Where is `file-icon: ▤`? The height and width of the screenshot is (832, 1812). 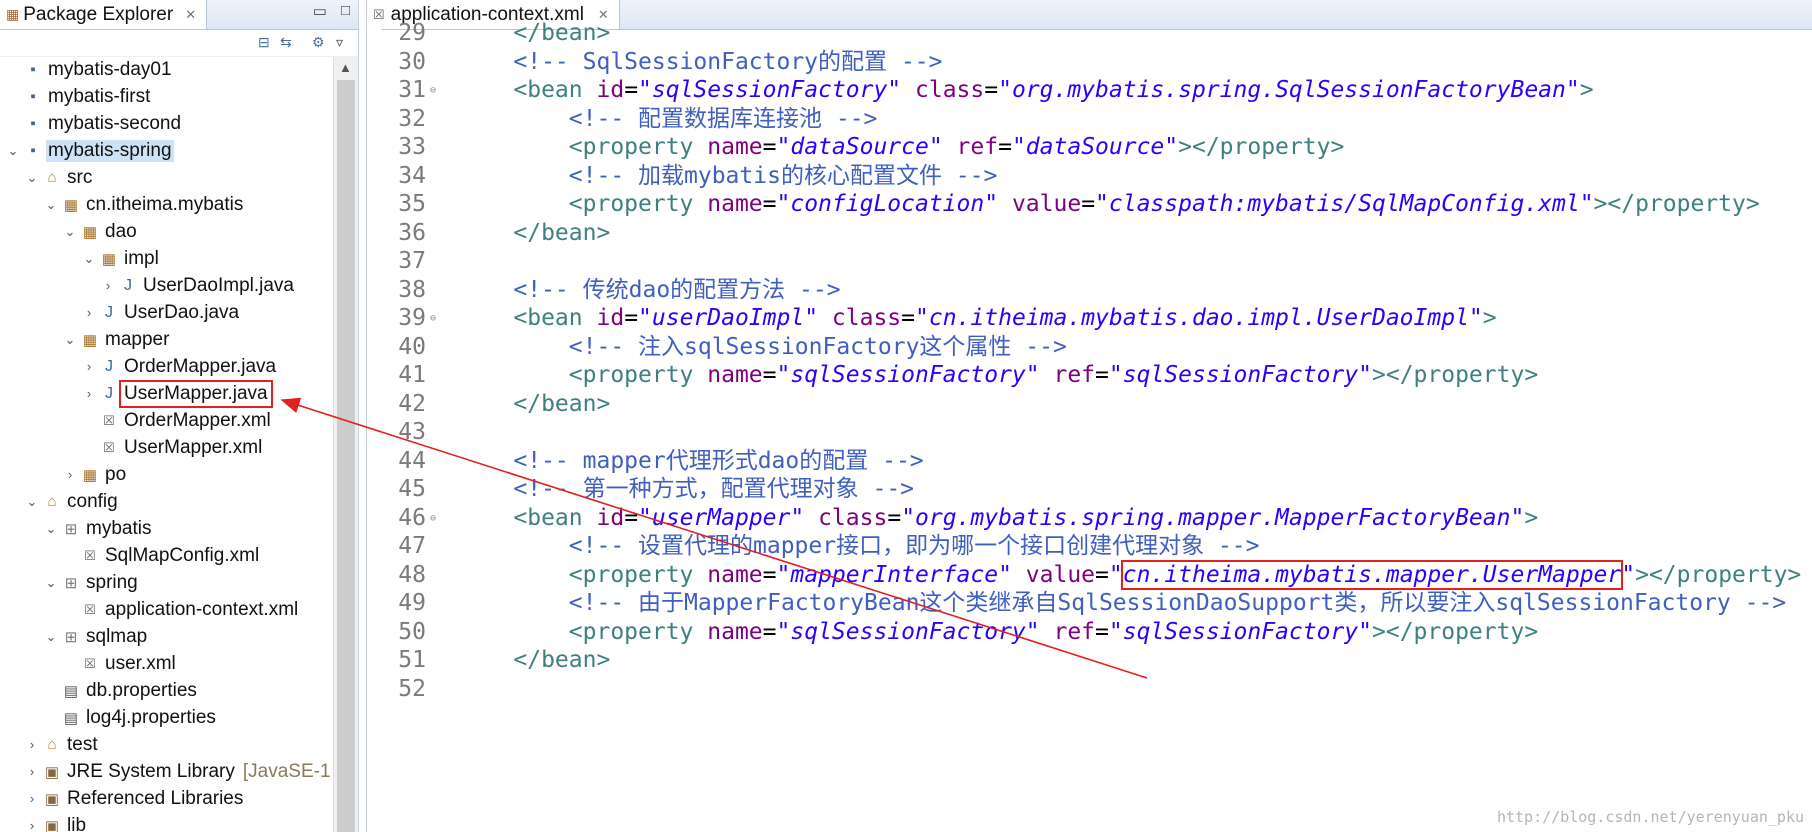
file-icon: ▤ is located at coordinates (71, 691).